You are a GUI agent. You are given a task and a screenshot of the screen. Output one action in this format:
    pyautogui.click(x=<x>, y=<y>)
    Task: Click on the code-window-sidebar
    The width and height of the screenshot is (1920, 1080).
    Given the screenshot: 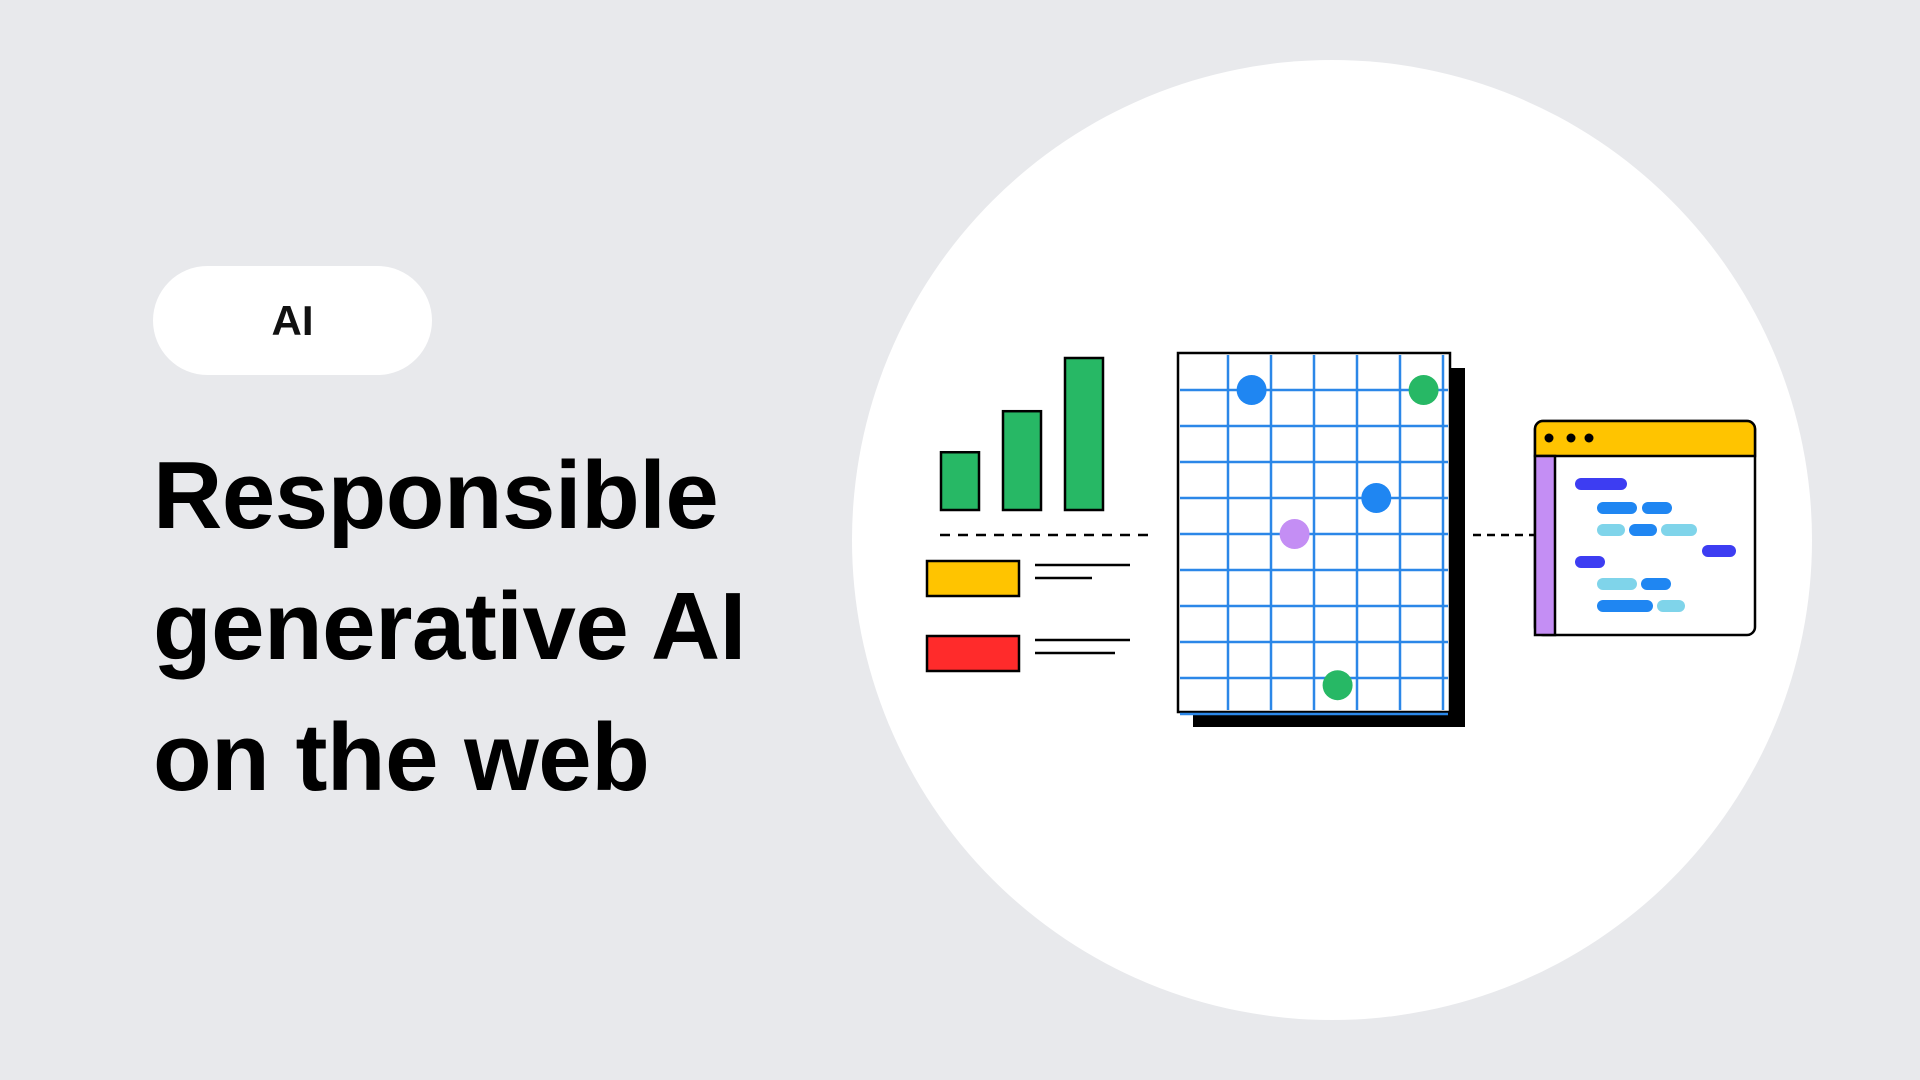 What is the action you would take?
    pyautogui.click(x=1545, y=545)
    